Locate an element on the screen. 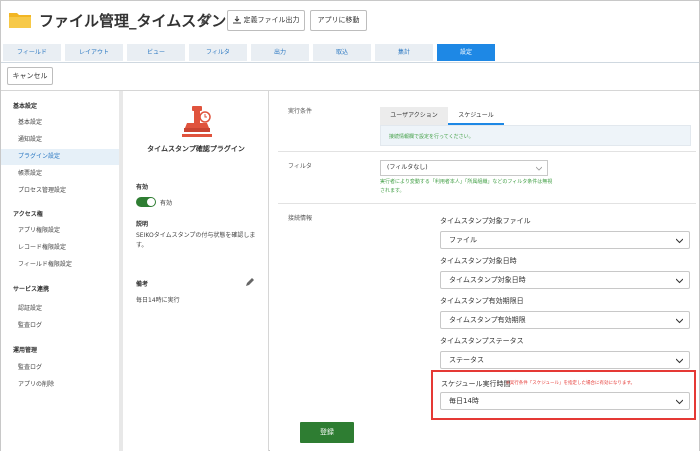 The width and height of the screenshot is (700, 451). sidebar-section-basic: 基本設定 is located at coordinates (25, 106).